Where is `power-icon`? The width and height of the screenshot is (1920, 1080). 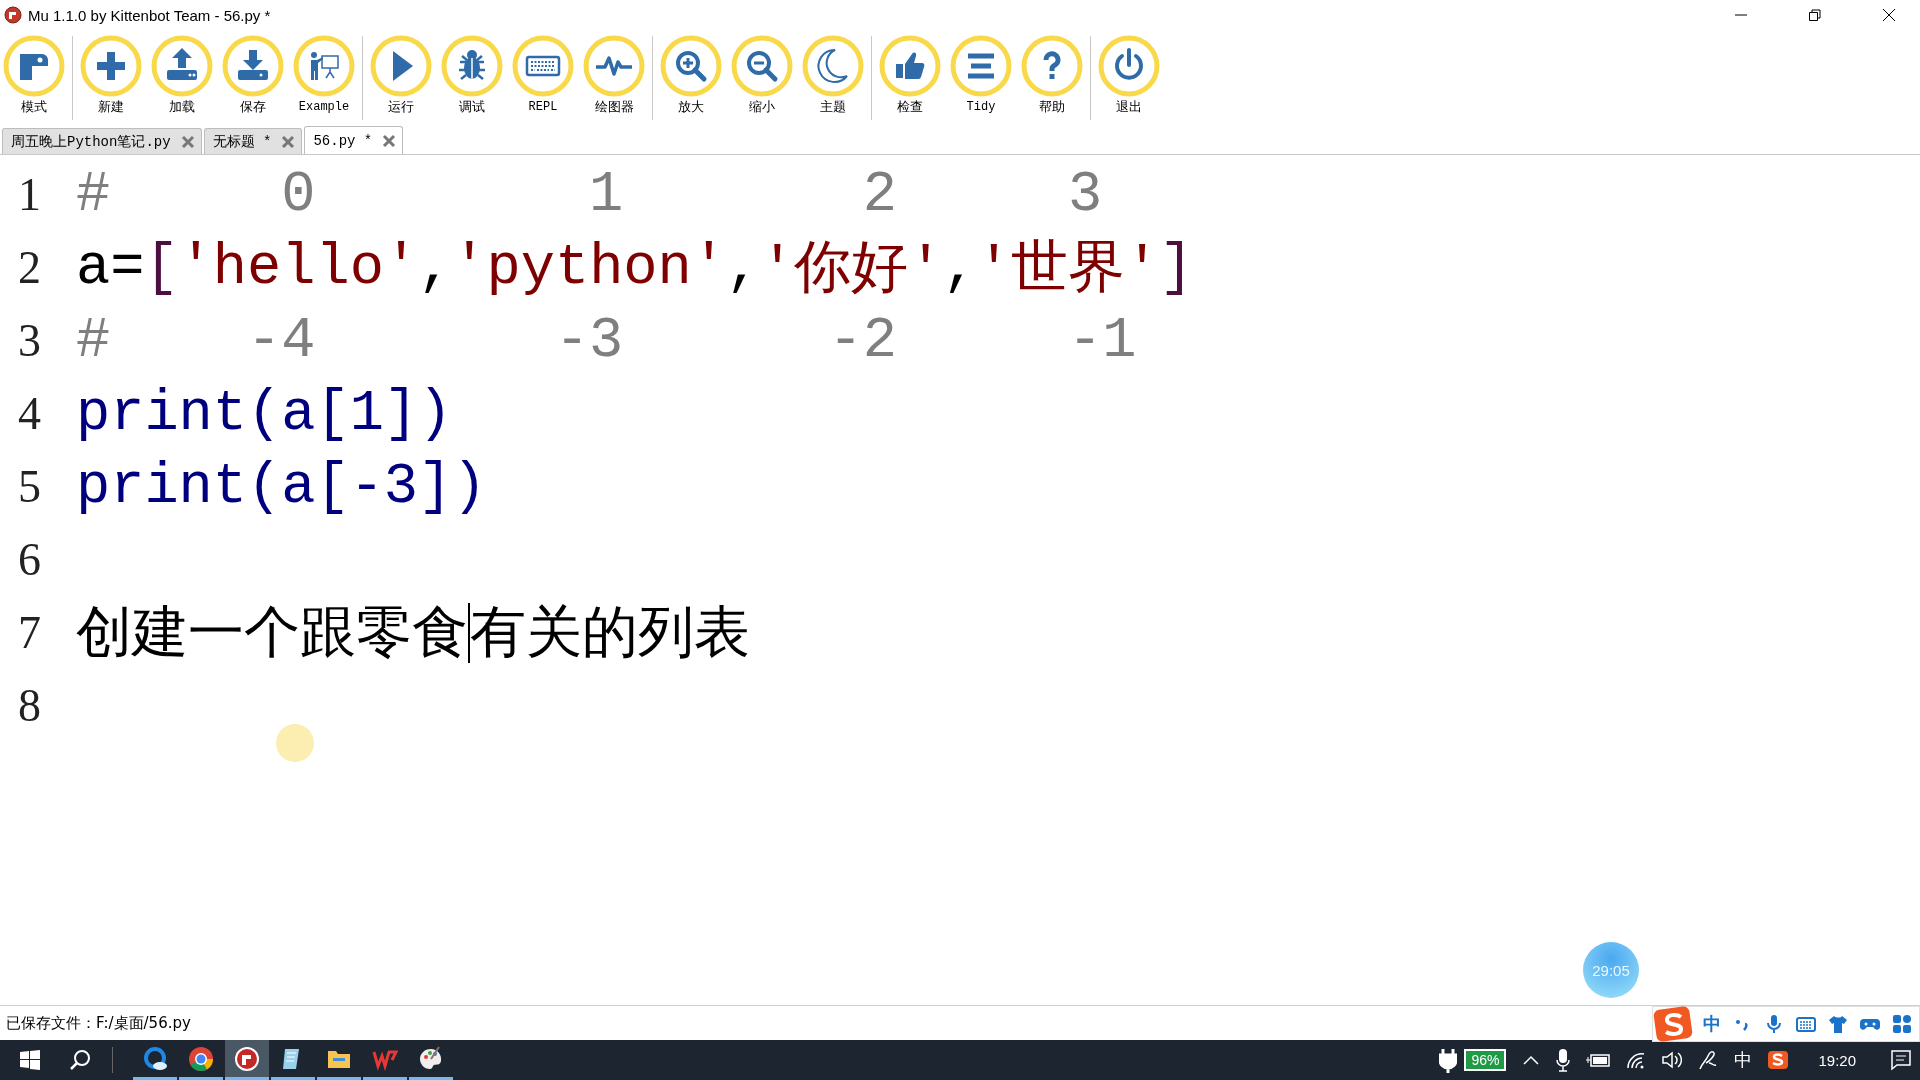
power-icon is located at coordinates (1129, 66).